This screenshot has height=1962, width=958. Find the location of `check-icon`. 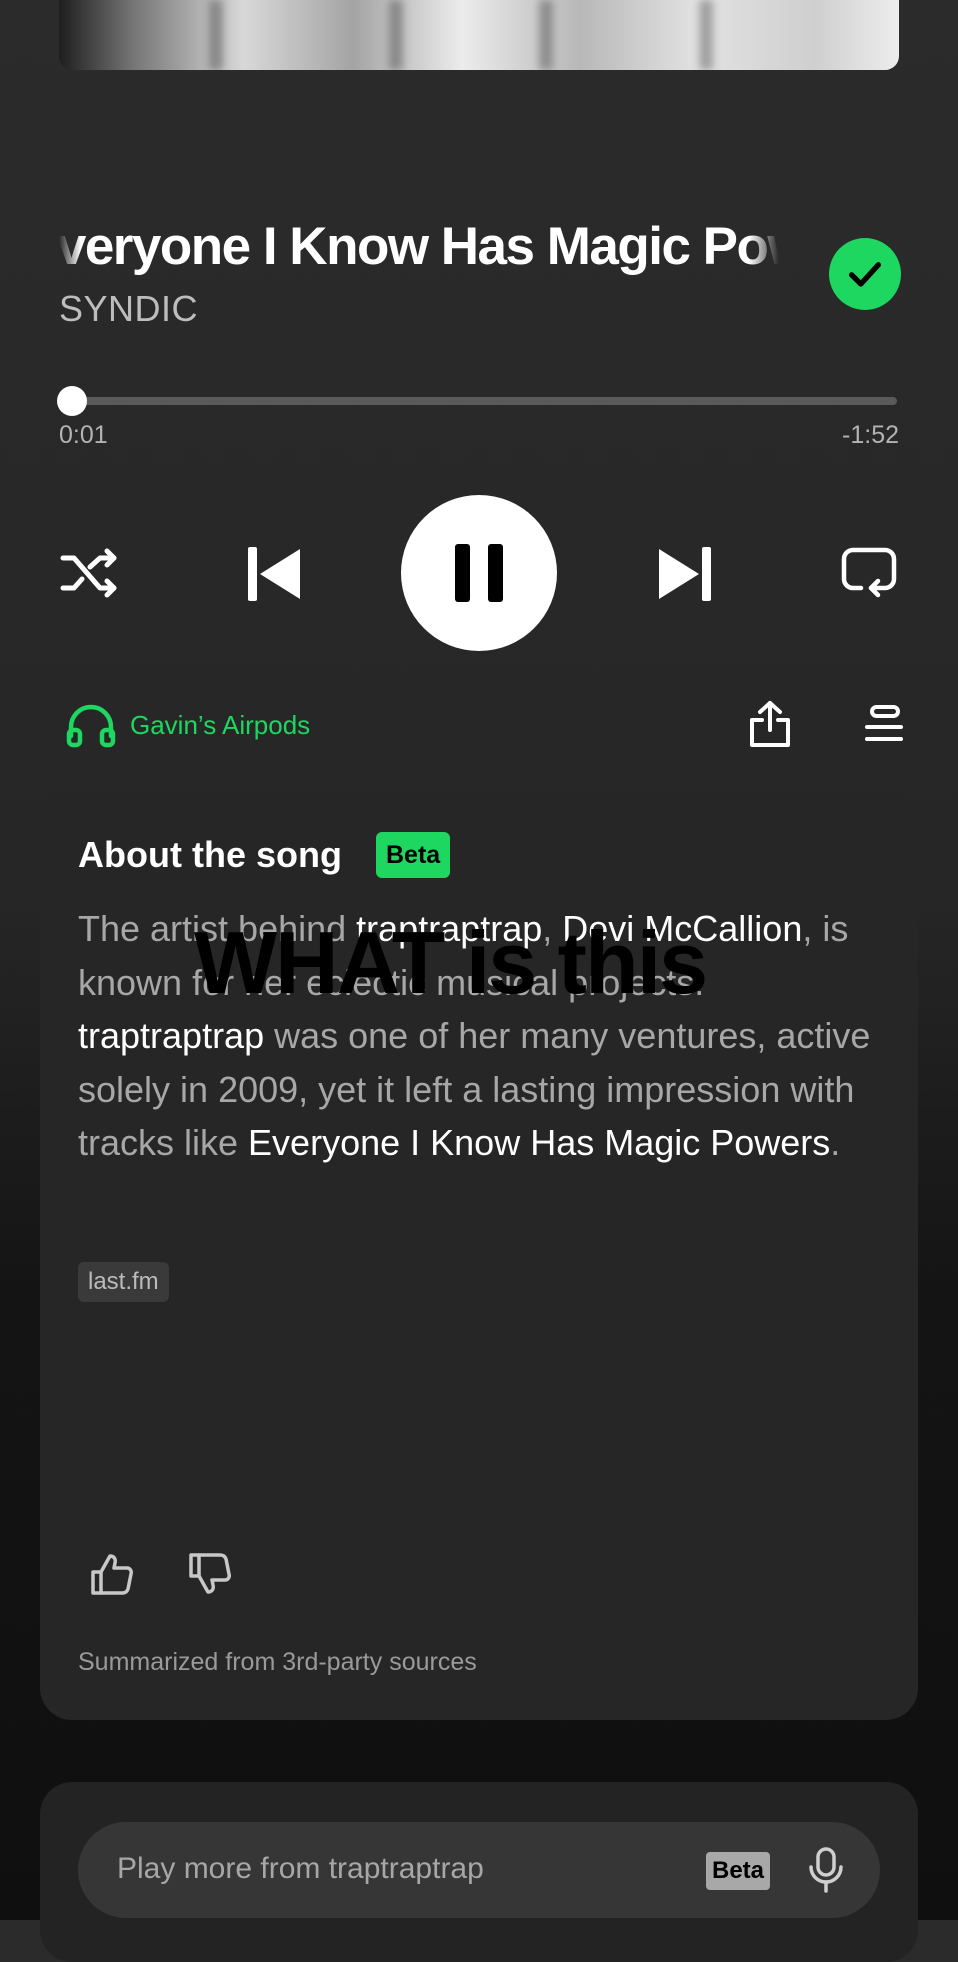

check-icon is located at coordinates (865, 274).